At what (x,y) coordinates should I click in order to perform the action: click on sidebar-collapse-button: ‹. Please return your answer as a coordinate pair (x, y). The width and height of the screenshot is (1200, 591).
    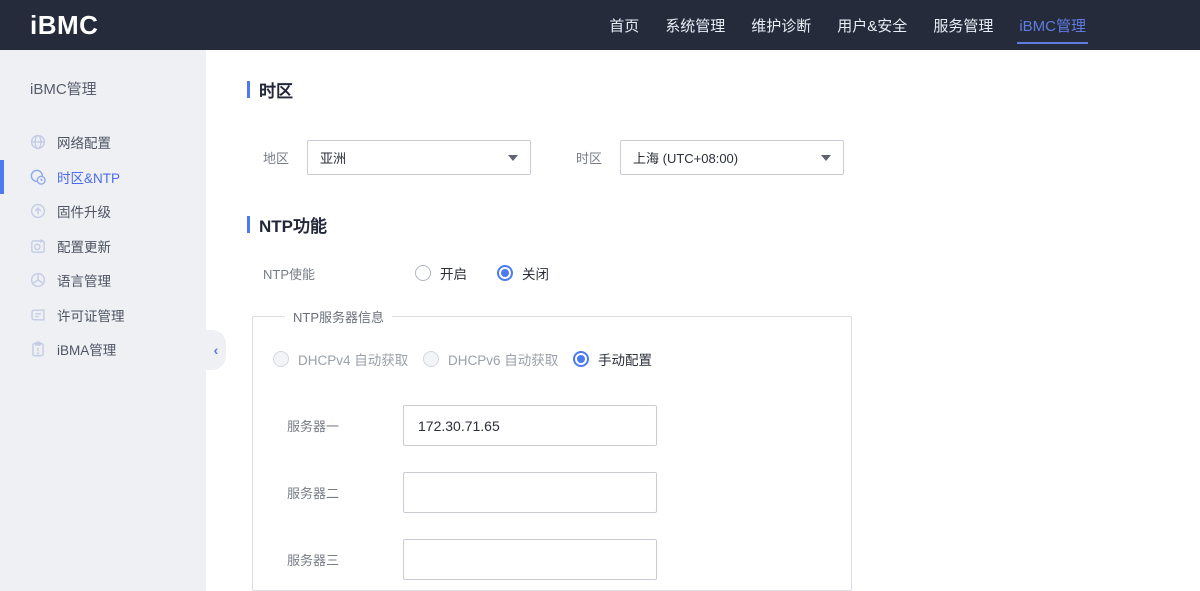
    Looking at the image, I should click on (216, 350).